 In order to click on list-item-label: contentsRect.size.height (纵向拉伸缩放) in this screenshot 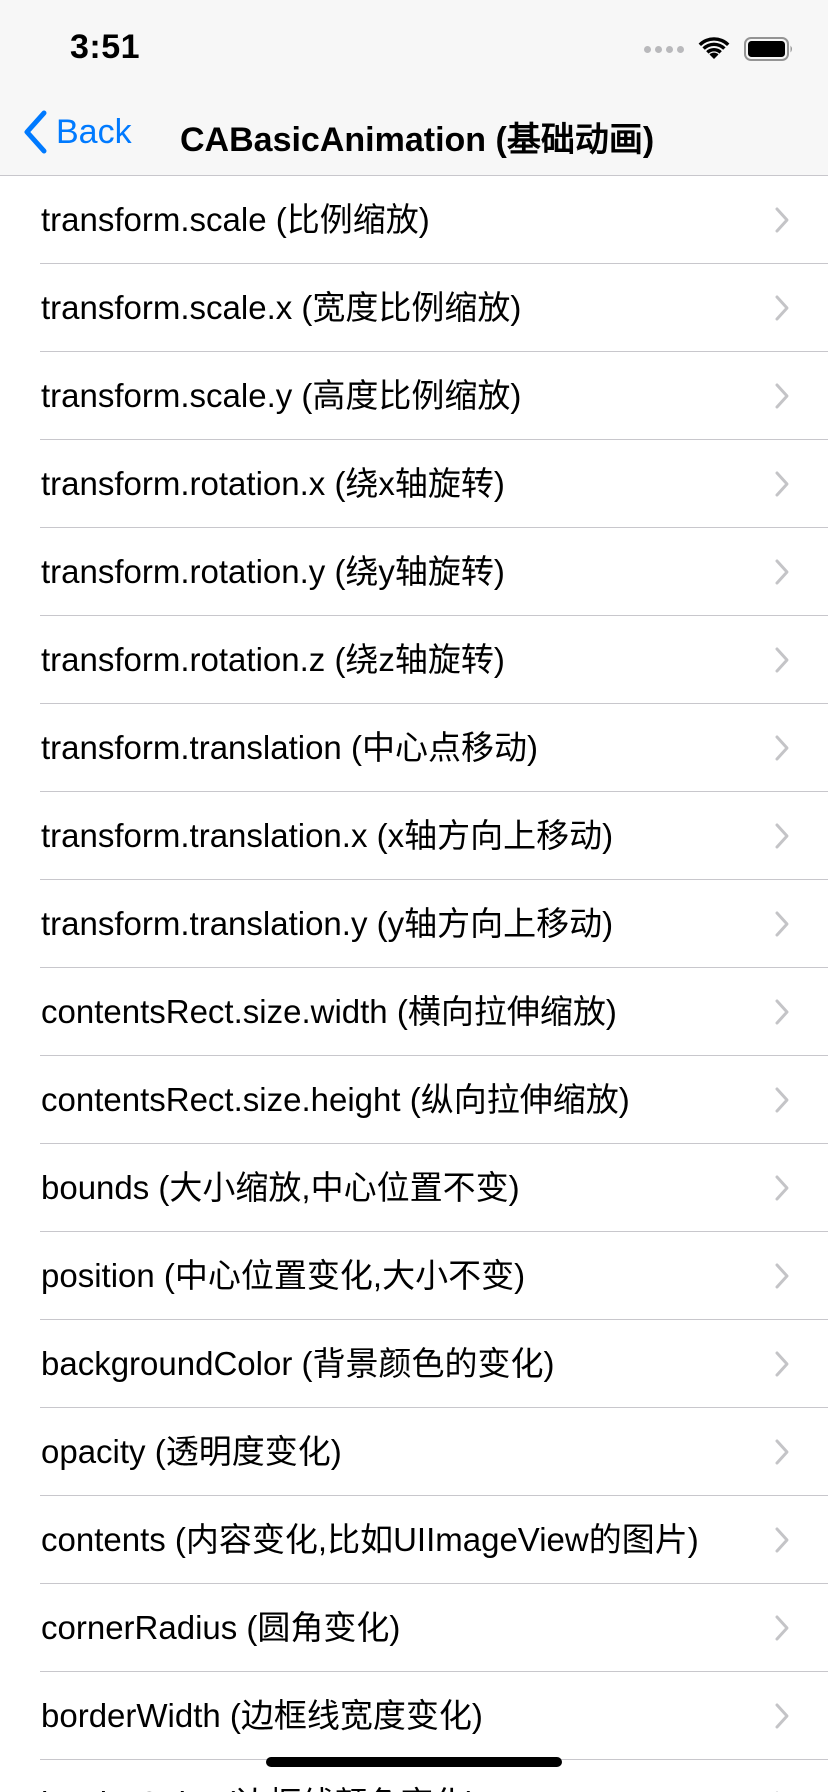, I will do `click(335, 1099)`.